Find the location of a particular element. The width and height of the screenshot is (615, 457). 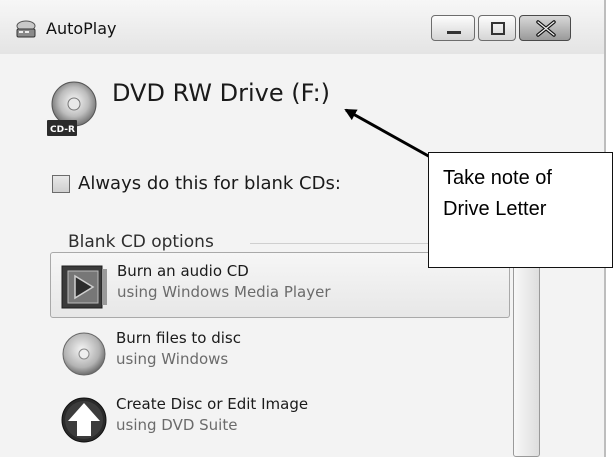

annotation-callout: Take note of Drive Letter is located at coordinates (520, 210).